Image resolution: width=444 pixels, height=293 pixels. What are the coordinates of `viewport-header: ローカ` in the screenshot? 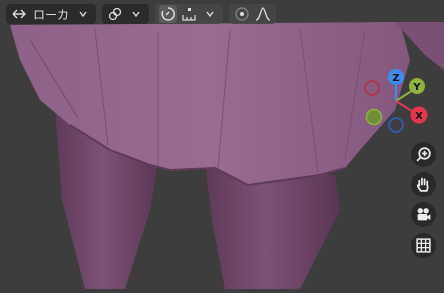 It's located at (222, 14).